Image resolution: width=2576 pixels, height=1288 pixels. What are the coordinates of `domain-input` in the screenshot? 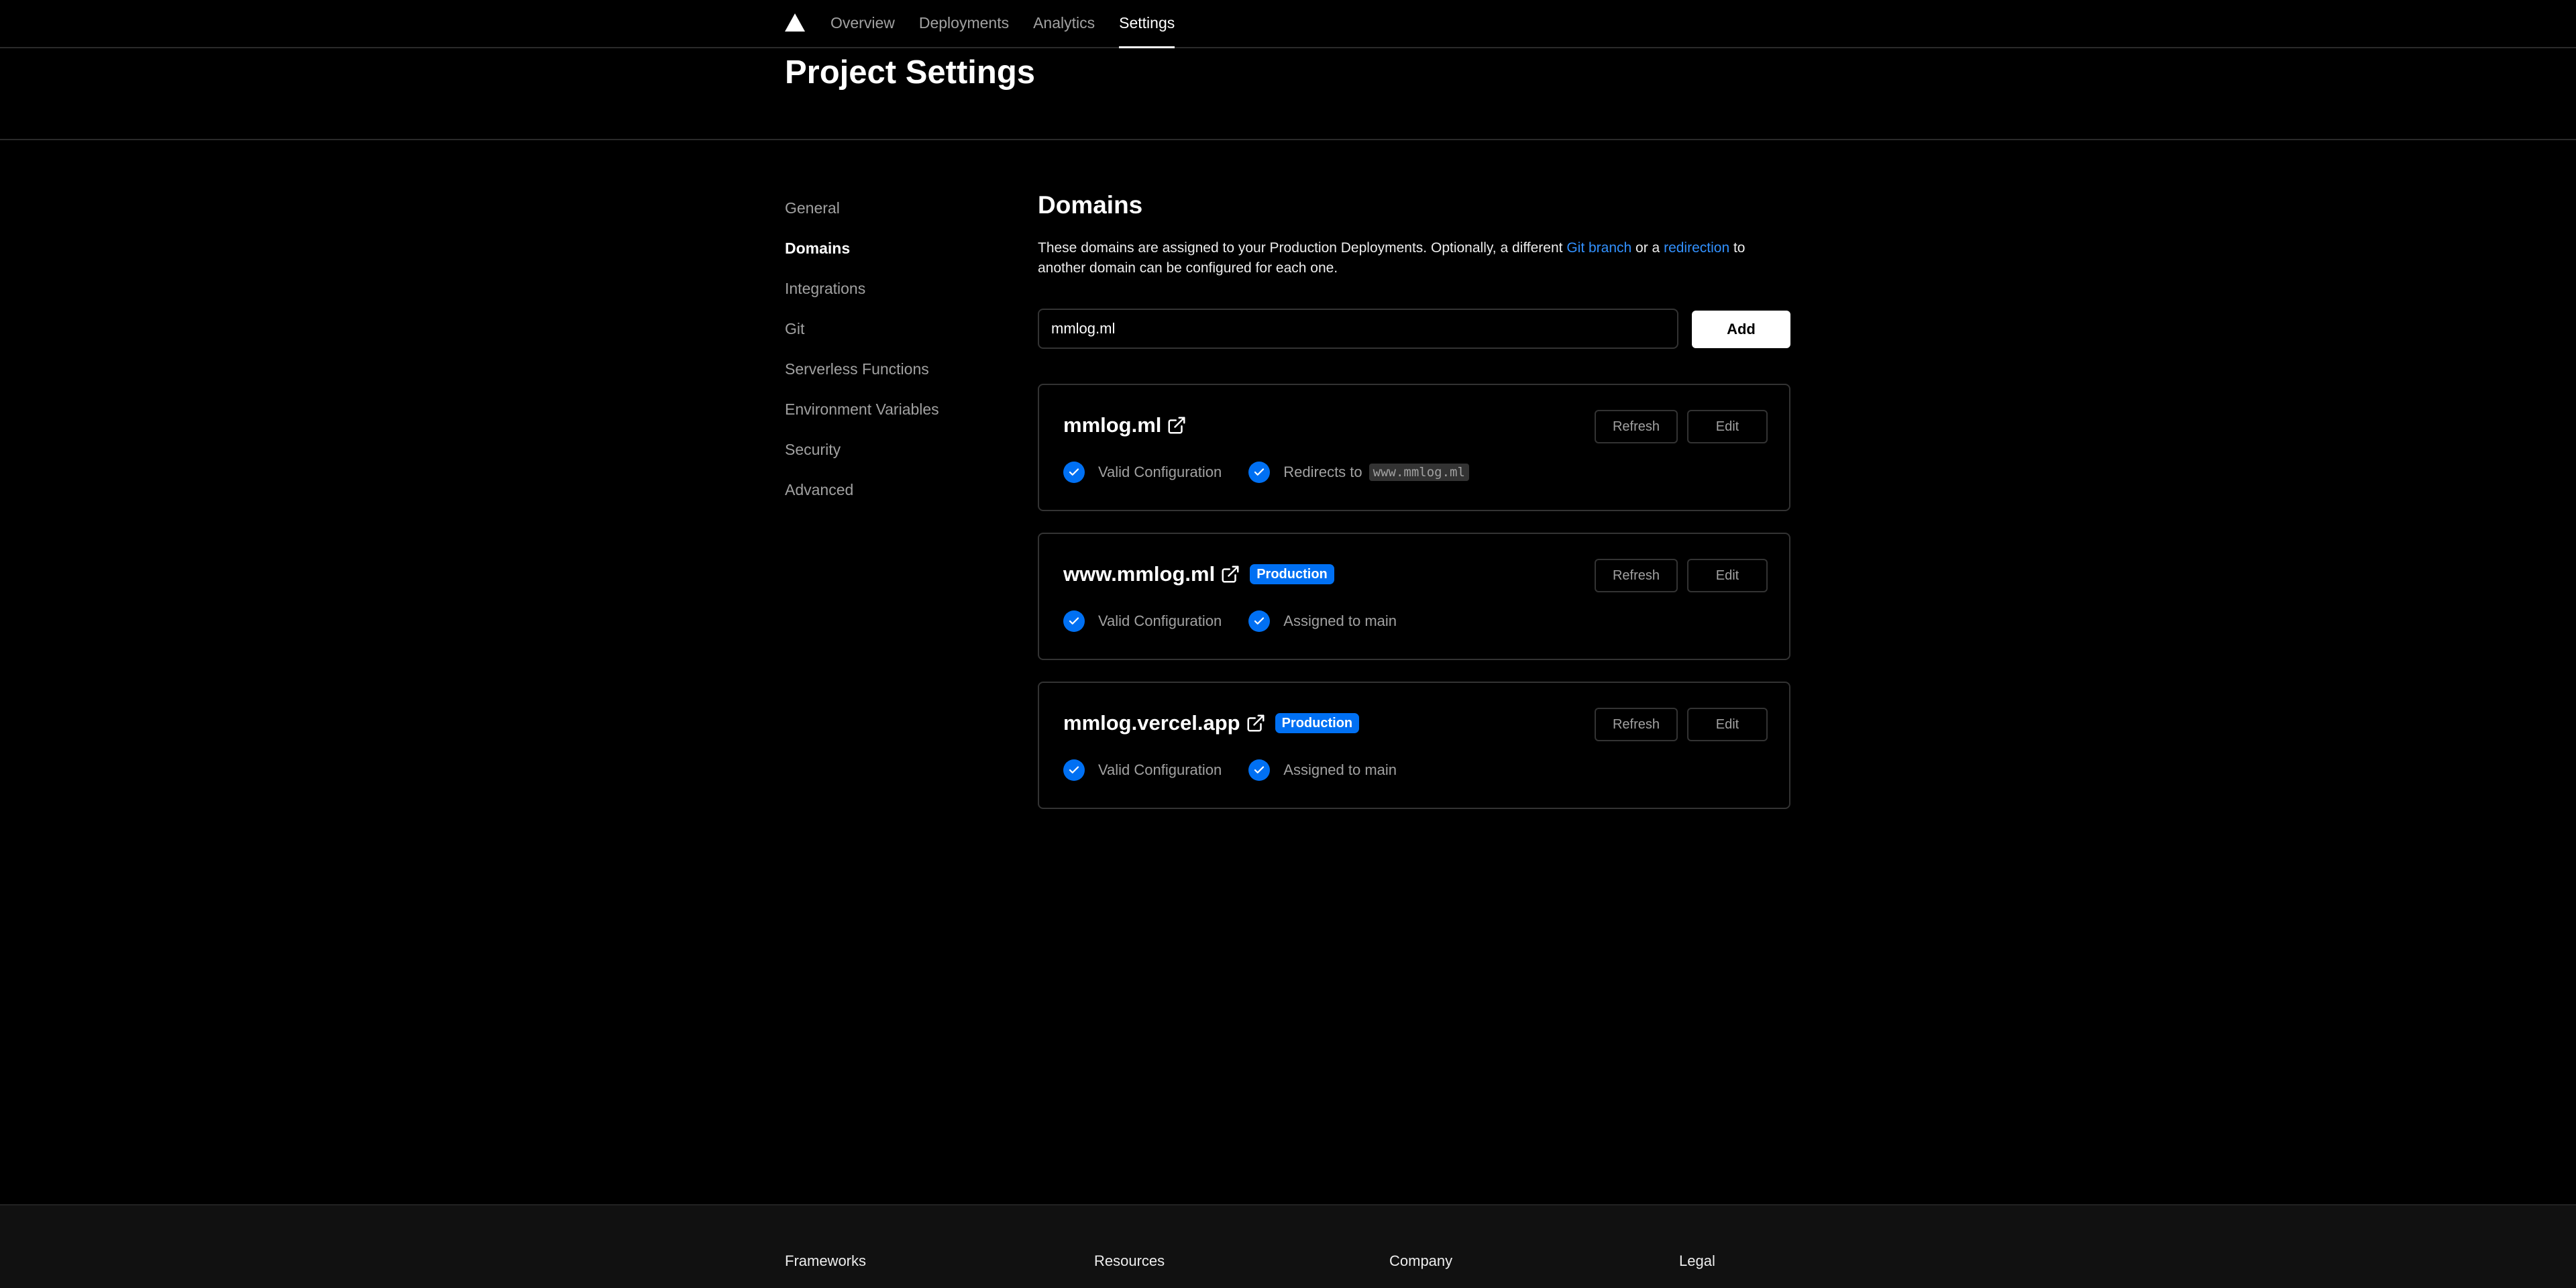 It's located at (1358, 329).